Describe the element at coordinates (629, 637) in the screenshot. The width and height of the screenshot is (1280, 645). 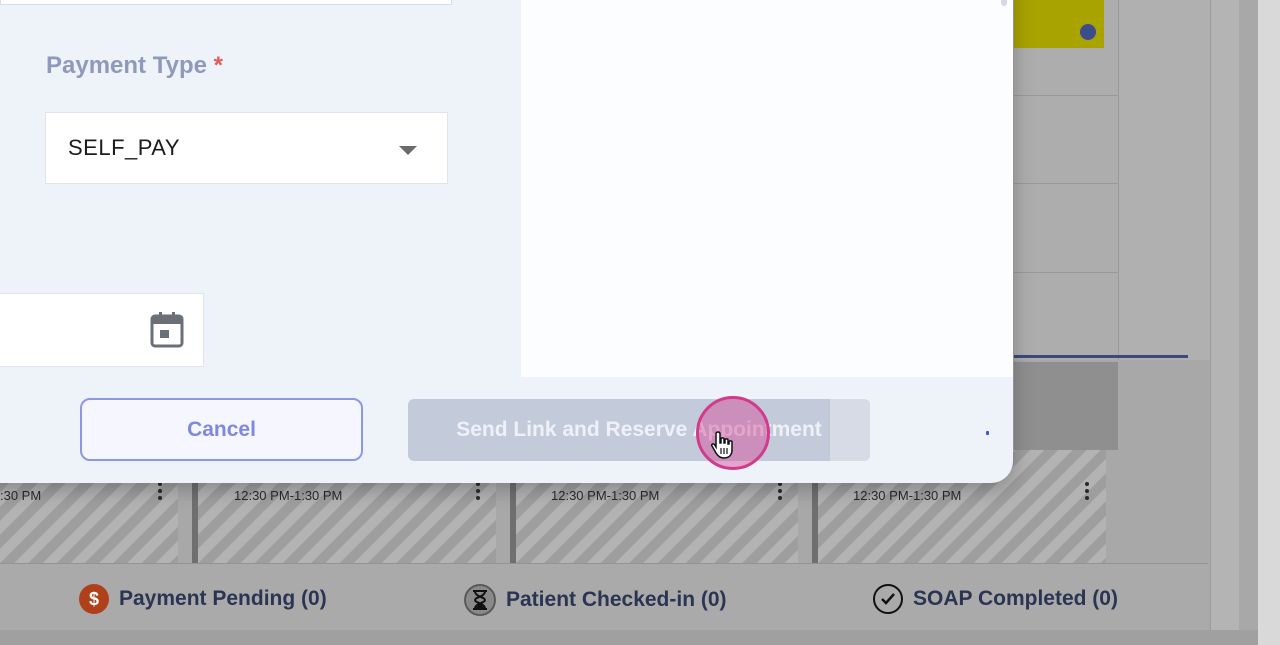
I see `footer-strip` at that location.